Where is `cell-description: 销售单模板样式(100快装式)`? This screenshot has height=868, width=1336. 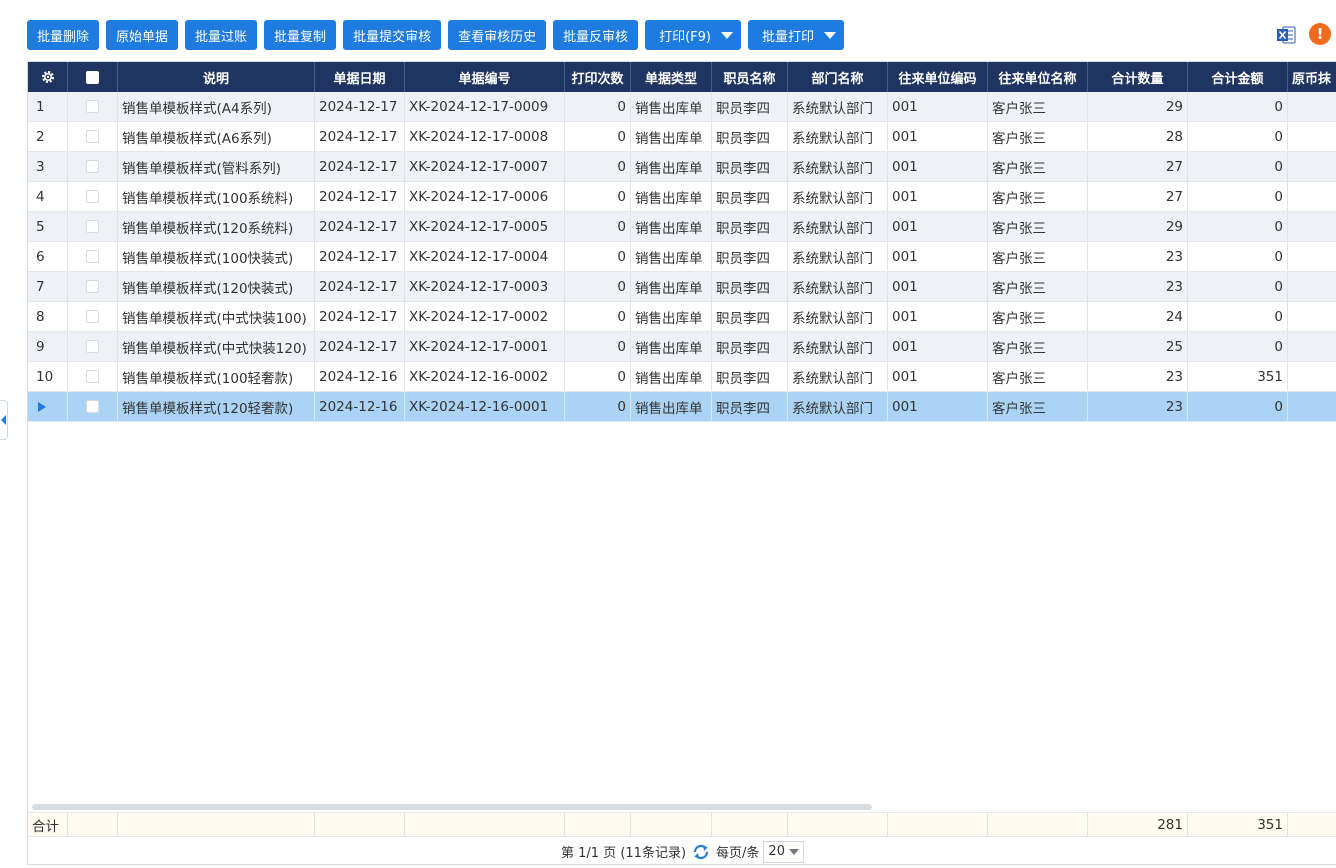
cell-description: 销售单模板样式(100快装式) is located at coordinates (216, 256).